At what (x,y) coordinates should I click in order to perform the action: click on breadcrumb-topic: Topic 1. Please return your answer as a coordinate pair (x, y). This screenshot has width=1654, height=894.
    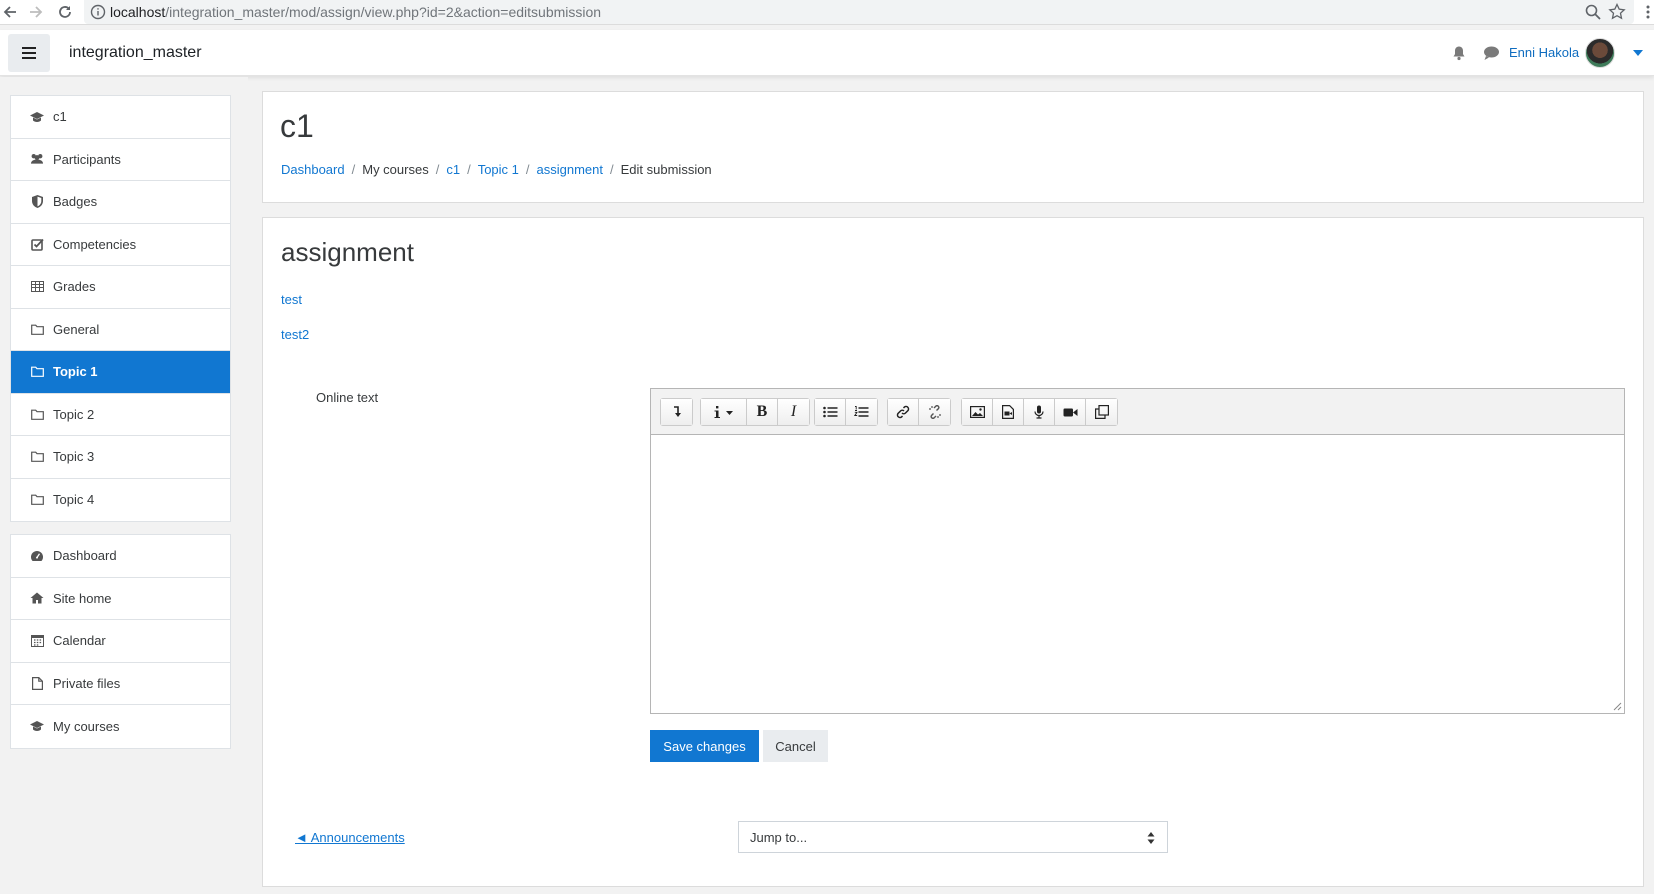
    Looking at the image, I should click on (498, 169).